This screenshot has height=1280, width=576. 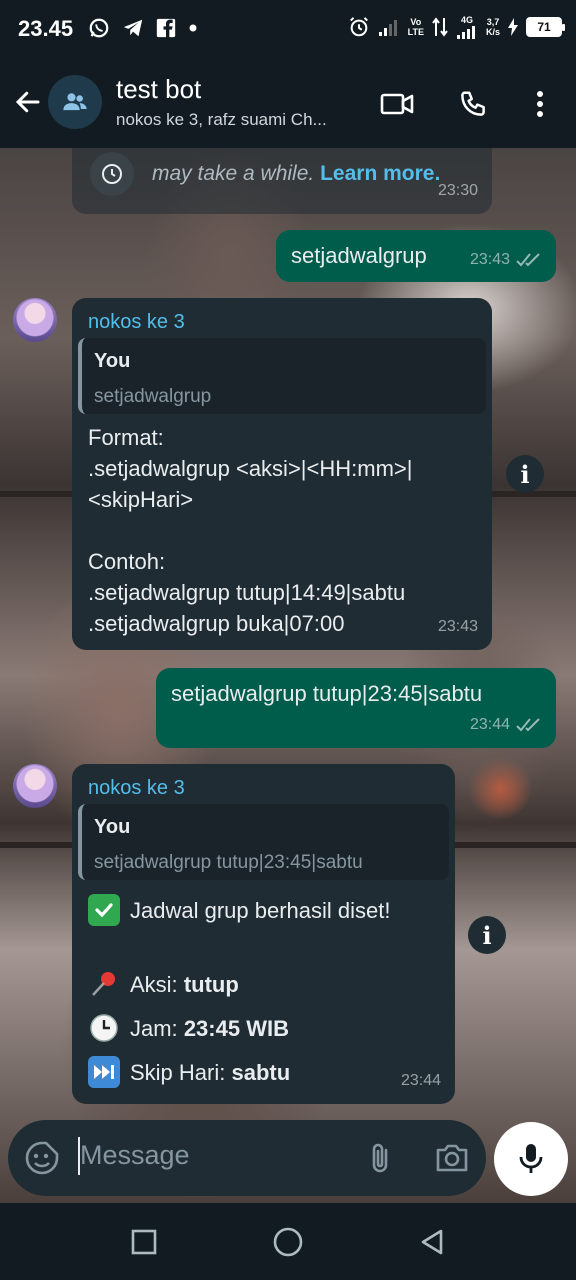 I want to click on system-text: may take a while., so click(x=233, y=173).